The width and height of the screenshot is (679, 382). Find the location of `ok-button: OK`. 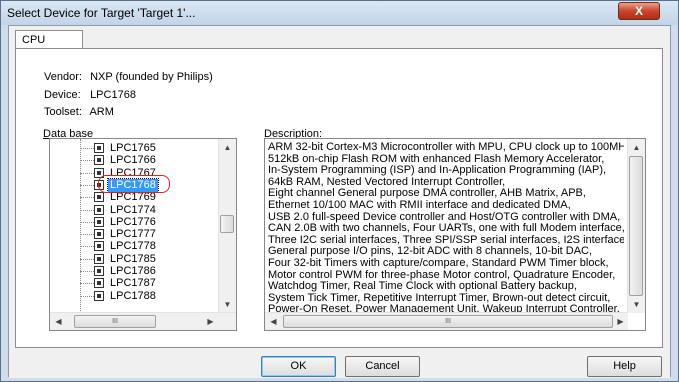

ok-button: OK is located at coordinates (298, 366).